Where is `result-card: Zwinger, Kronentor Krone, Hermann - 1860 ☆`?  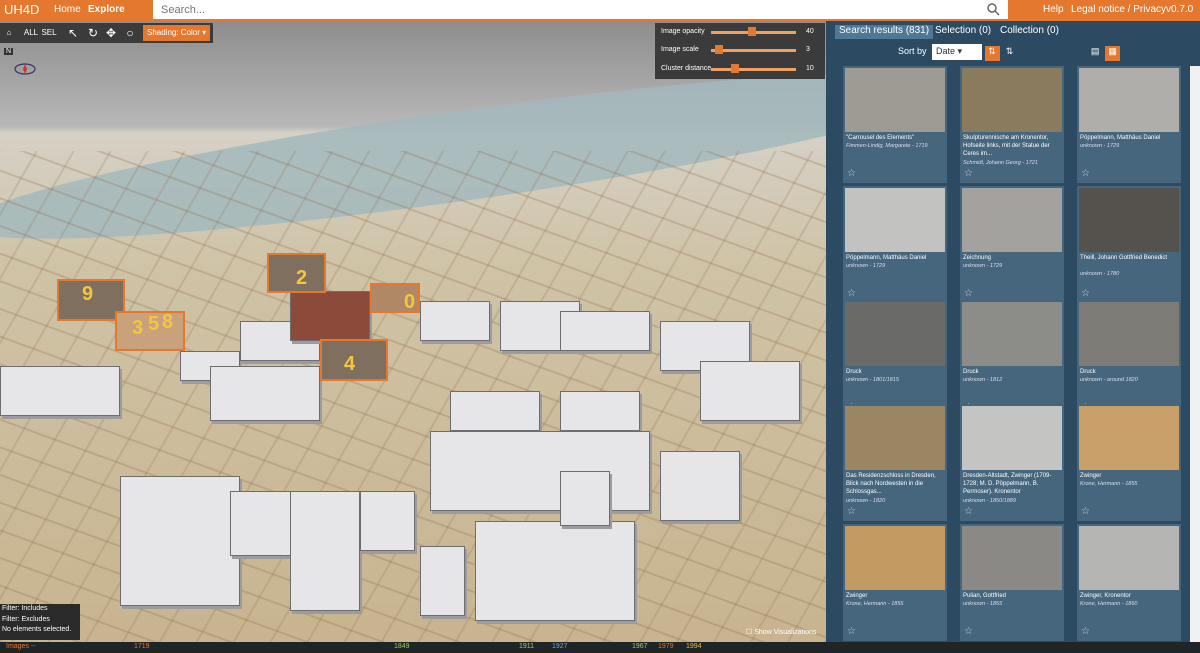
result-card: Zwinger, Kronentor Krone, Hermann - 1860 ☆ is located at coordinates (1129, 582).